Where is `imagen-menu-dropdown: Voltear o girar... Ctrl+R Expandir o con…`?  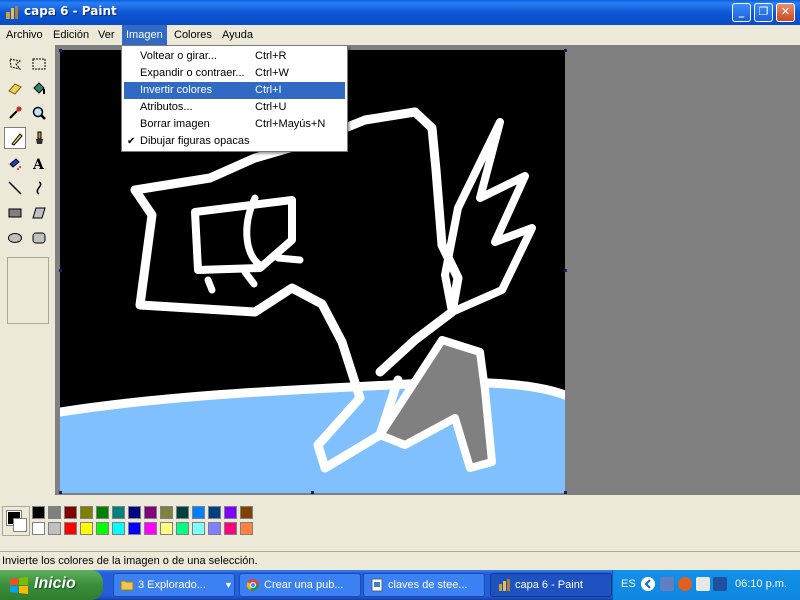 imagen-menu-dropdown: Voltear o girar... Ctrl+R Expandir o con… is located at coordinates (234, 98).